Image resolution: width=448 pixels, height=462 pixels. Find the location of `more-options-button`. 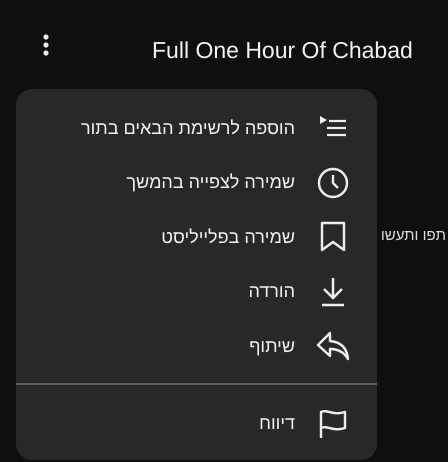

more-options-button is located at coordinates (46, 45).